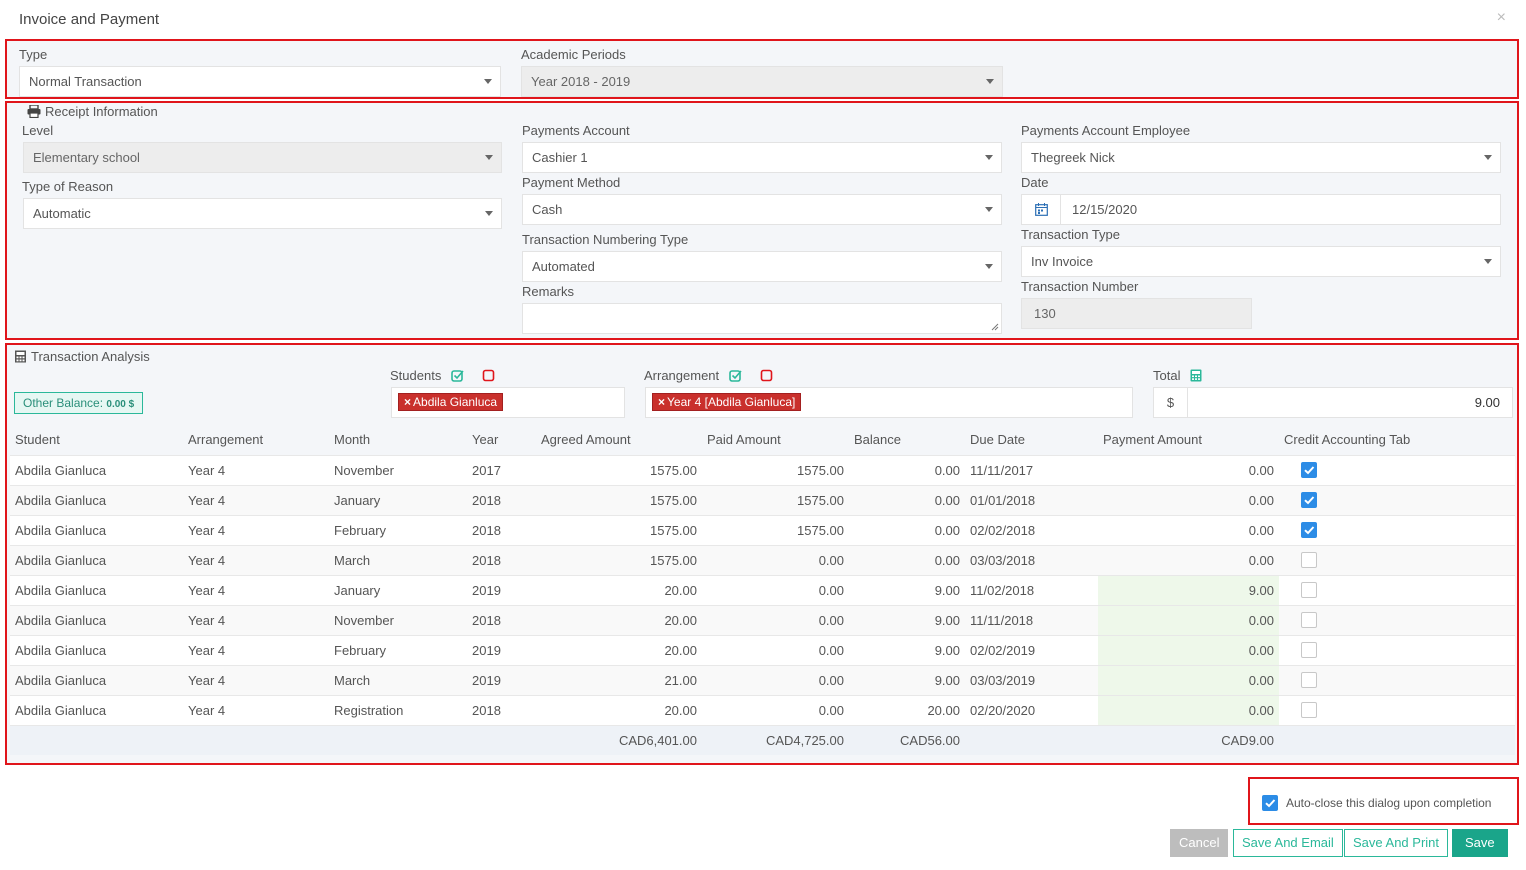  I want to click on cell-payment: 9.00, so click(1188, 589).